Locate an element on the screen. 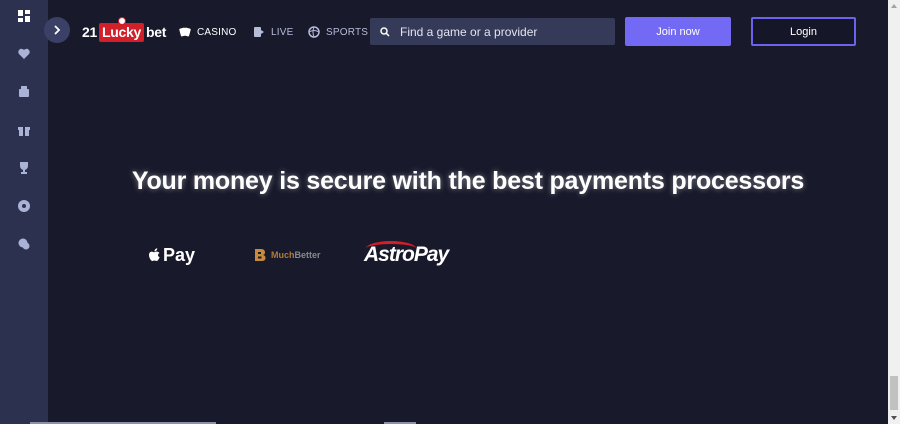  nav-sports: SPORTS is located at coordinates (338, 32).